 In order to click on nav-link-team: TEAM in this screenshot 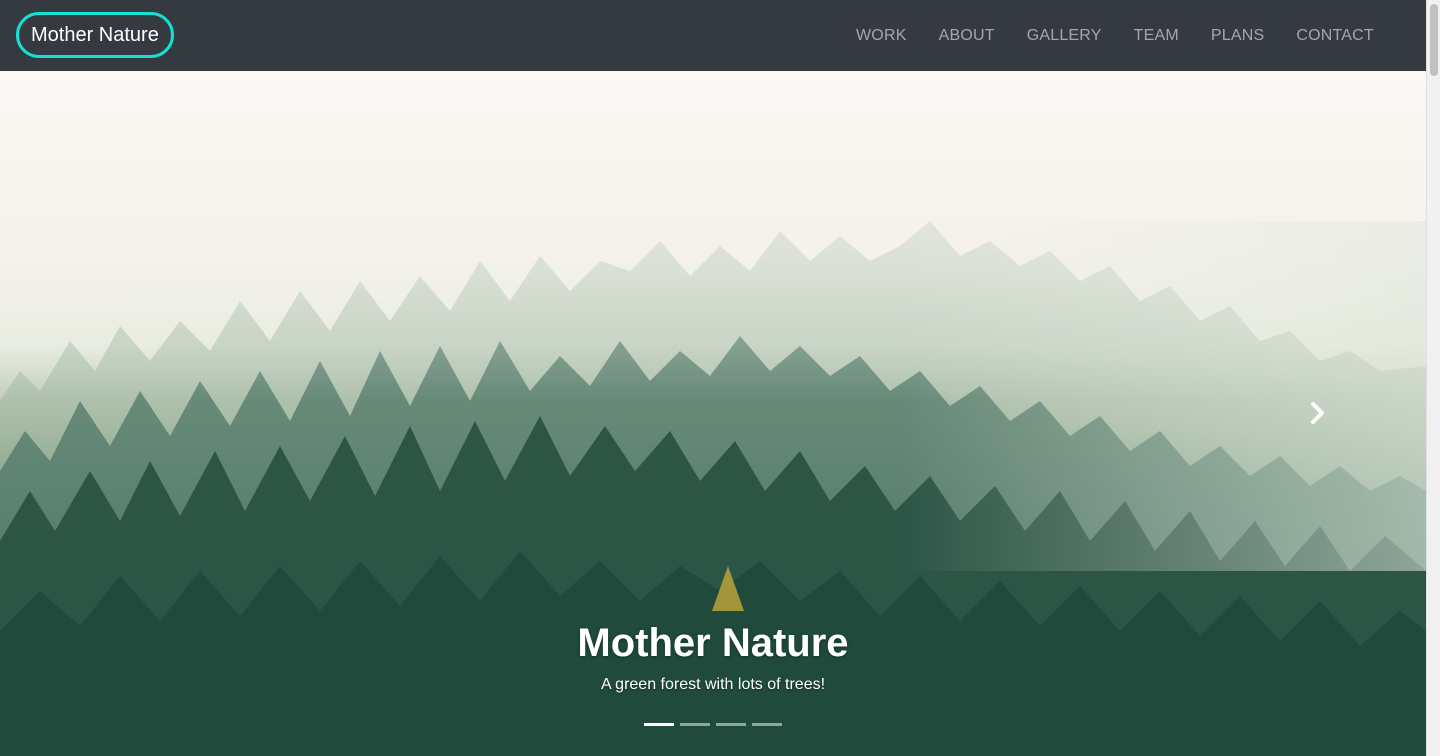, I will do `click(1156, 36)`.